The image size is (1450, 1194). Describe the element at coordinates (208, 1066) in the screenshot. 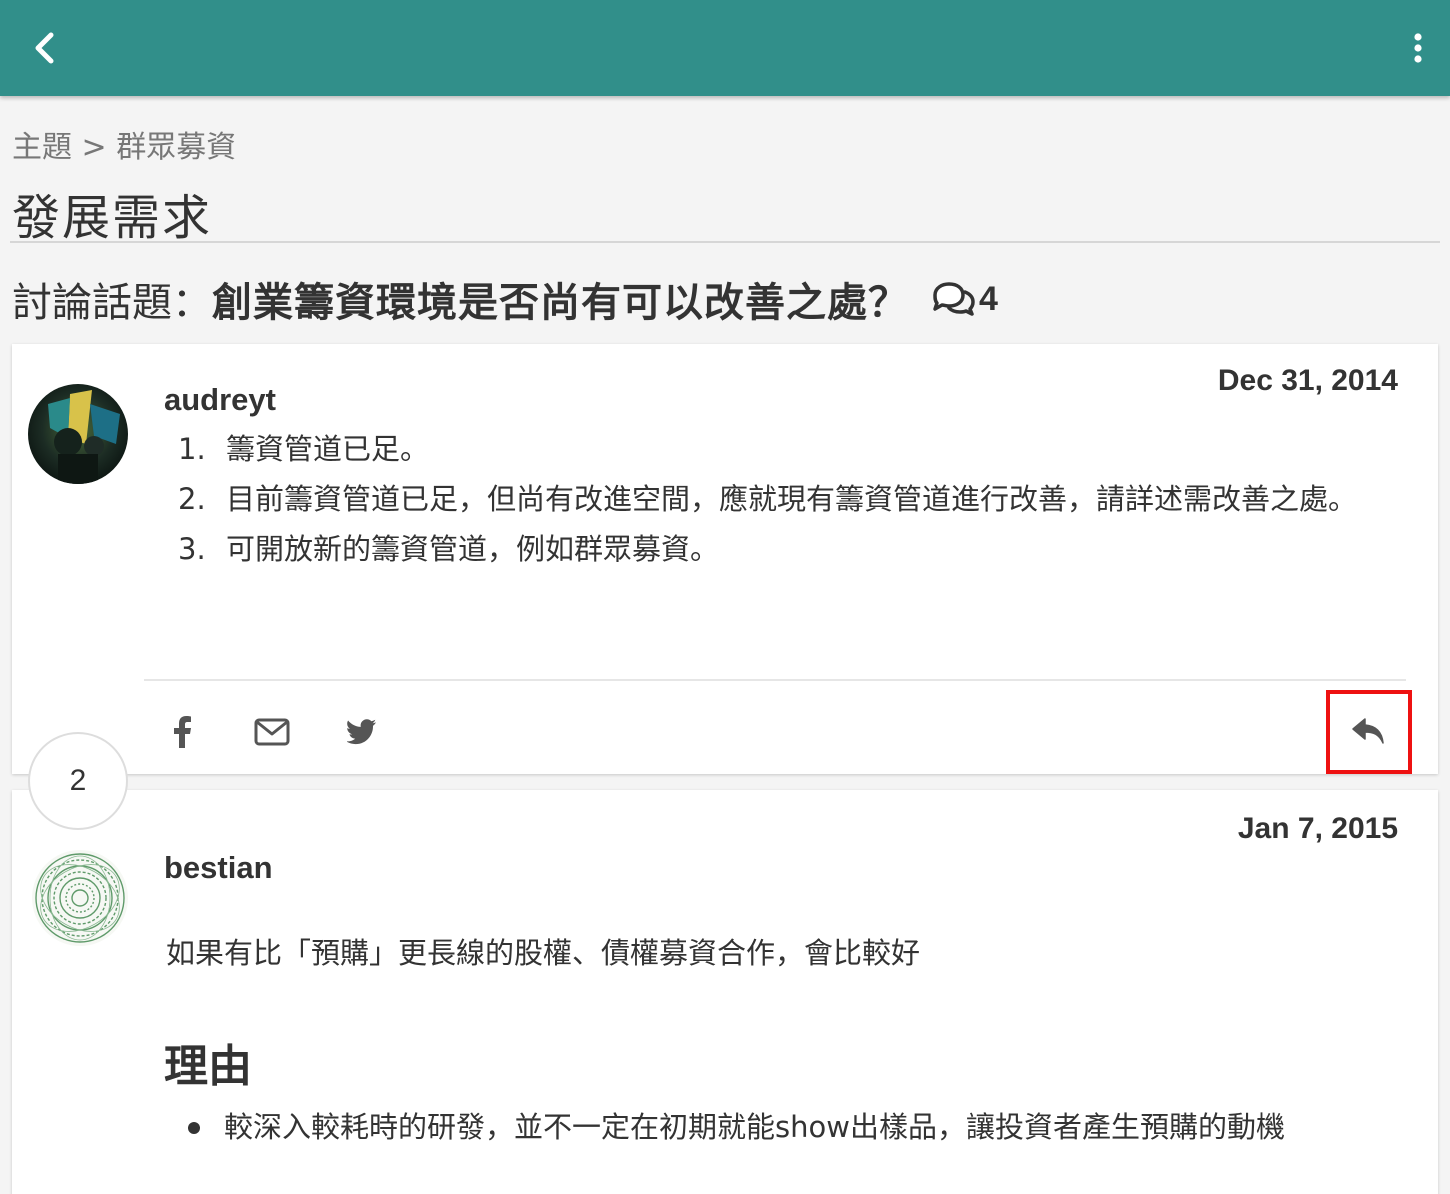

I see `post-section-heading: 理由` at that location.